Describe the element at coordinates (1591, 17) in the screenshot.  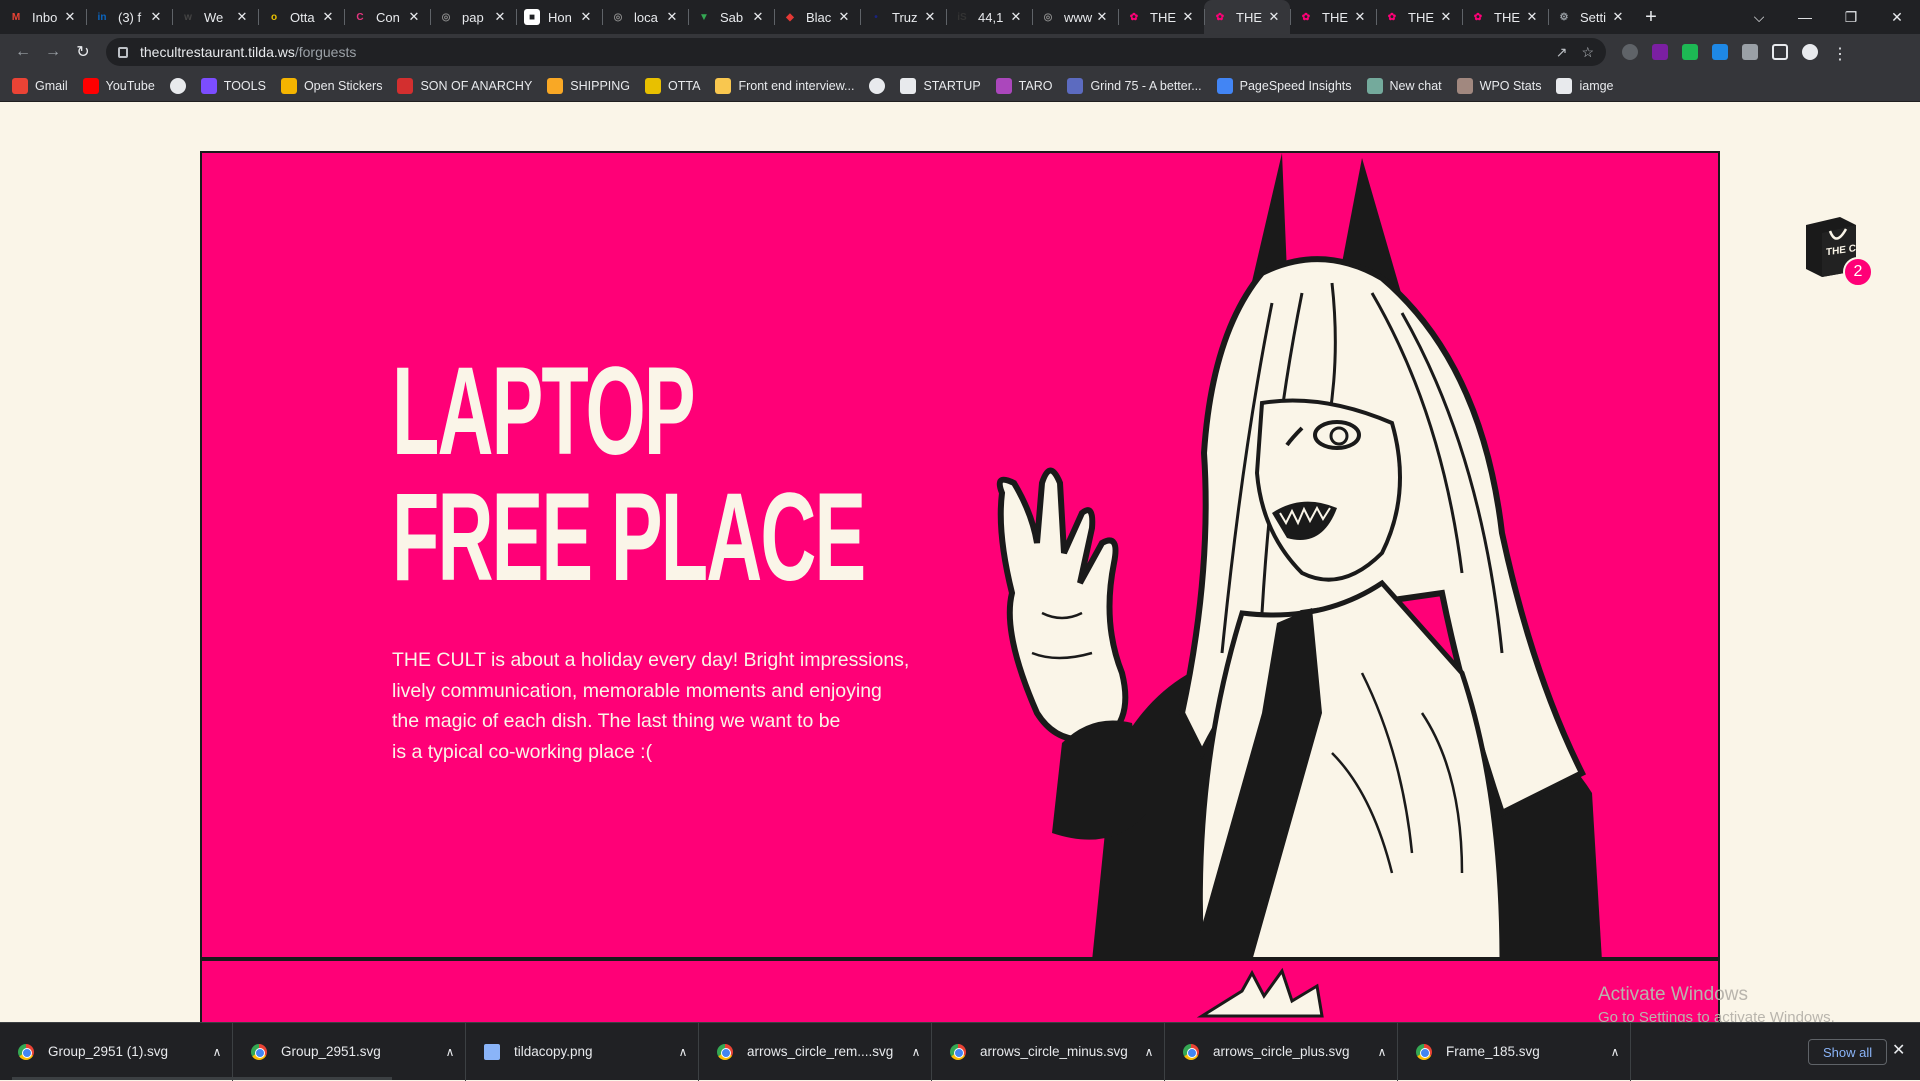
I see `browser-tab: ⚙ Setti ✕` at that location.